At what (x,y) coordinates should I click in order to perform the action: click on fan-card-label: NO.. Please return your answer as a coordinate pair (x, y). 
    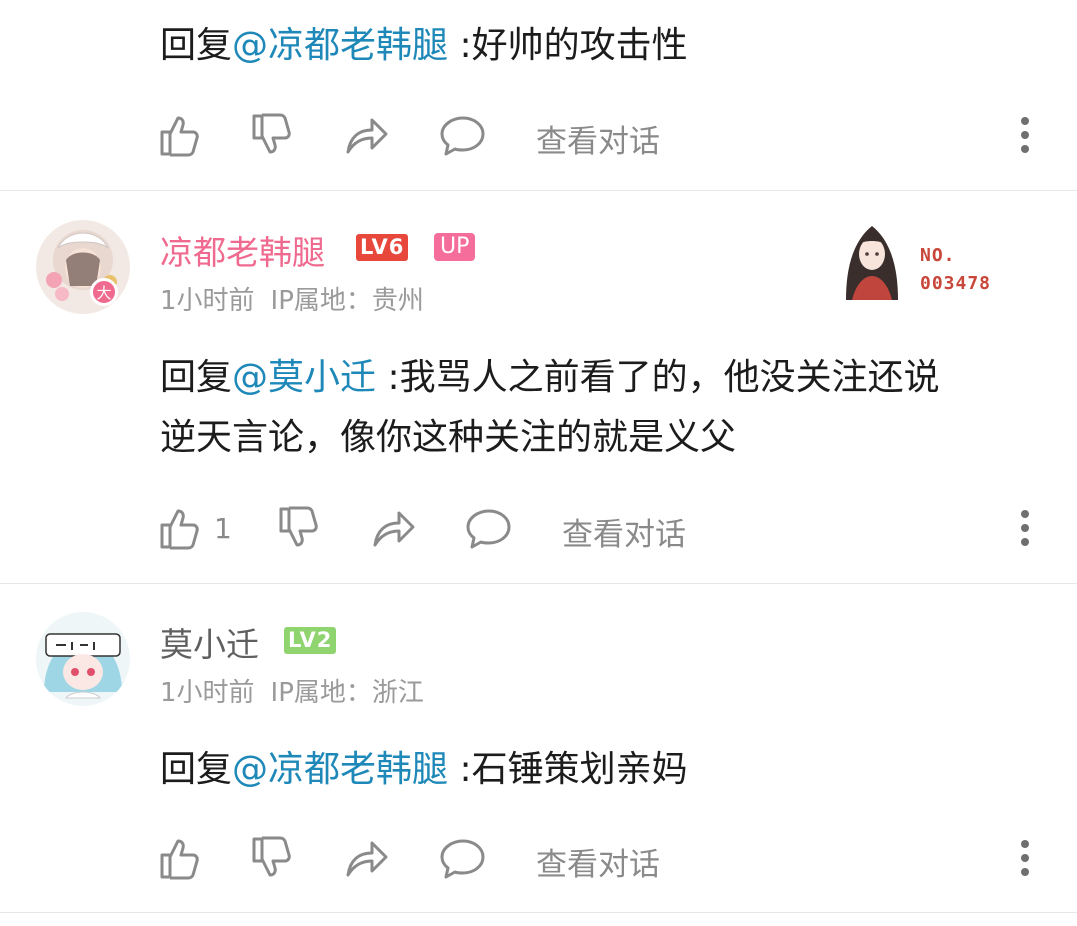
    Looking at the image, I should click on (938, 255).